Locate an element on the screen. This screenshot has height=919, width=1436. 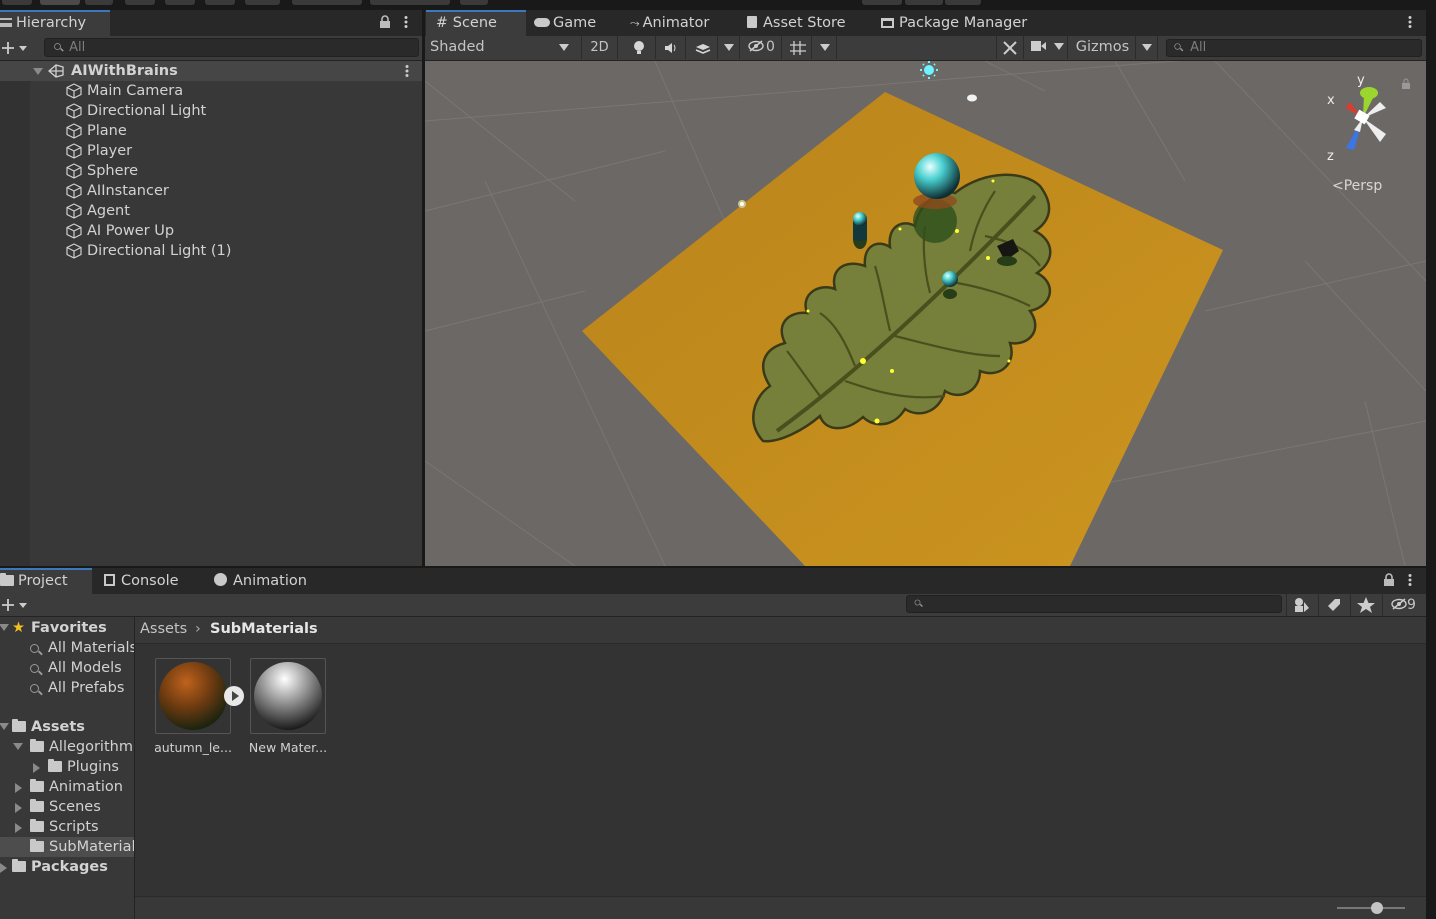
star-icon is located at coordinates (1365, 605).